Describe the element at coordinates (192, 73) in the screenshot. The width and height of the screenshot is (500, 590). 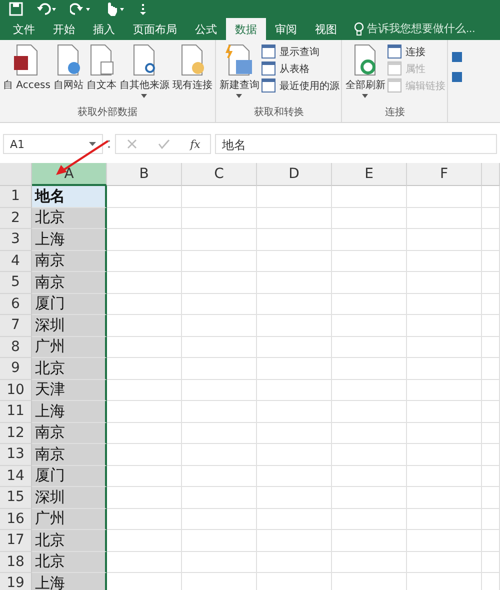
I see `ribbon-button: 现有连接` at that location.